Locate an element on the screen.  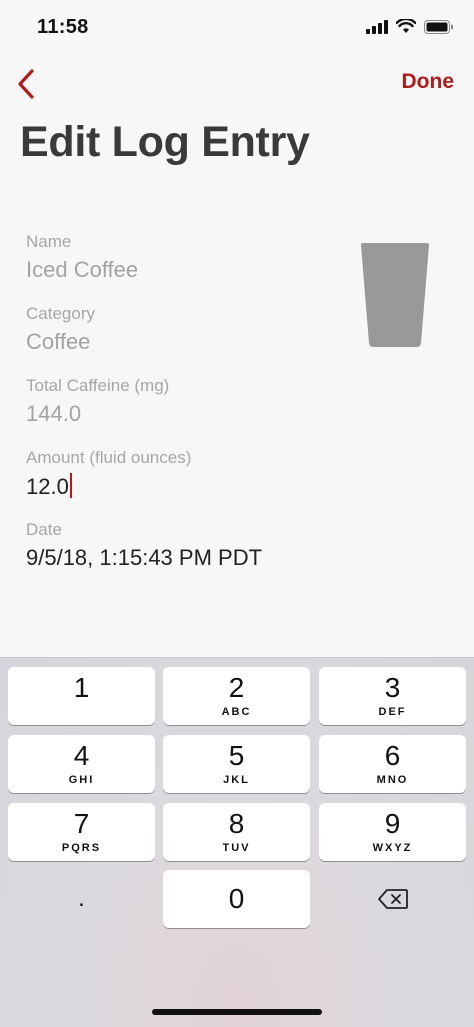
amount-field: Amount (fluid ounces) 12.0 is located at coordinates (186, 484).